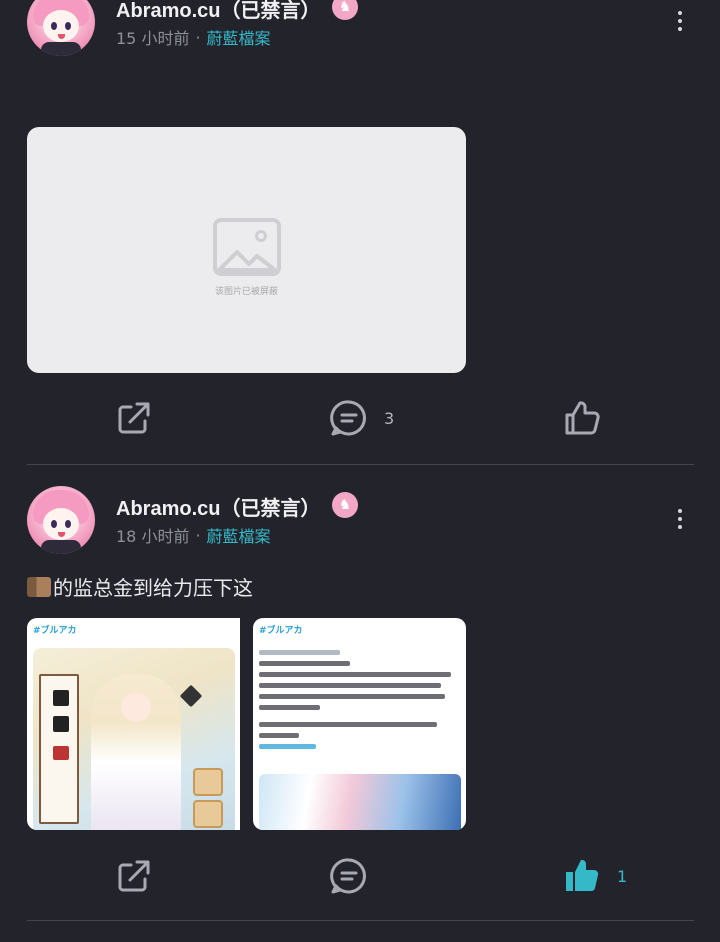  I want to click on post-time: 18 小时前, so click(153, 536).